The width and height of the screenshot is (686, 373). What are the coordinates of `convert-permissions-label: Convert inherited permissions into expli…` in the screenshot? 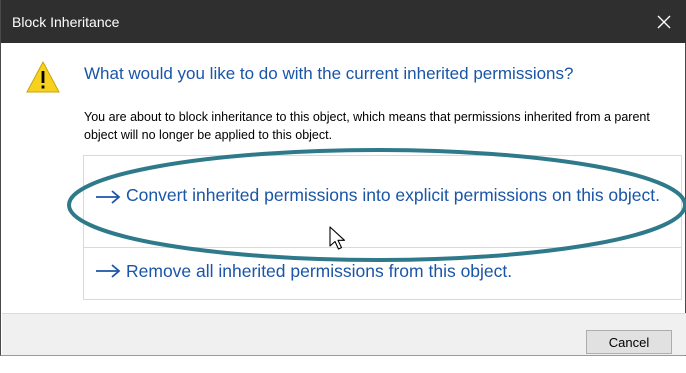 It's located at (393, 195).